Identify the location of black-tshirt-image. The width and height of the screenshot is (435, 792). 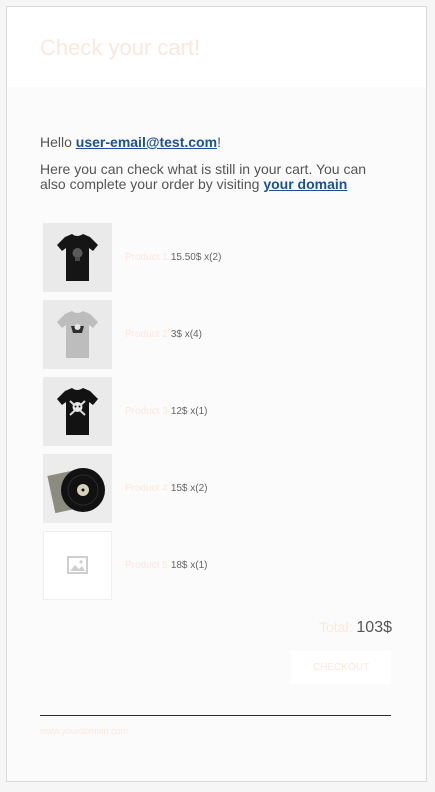
(77, 257).